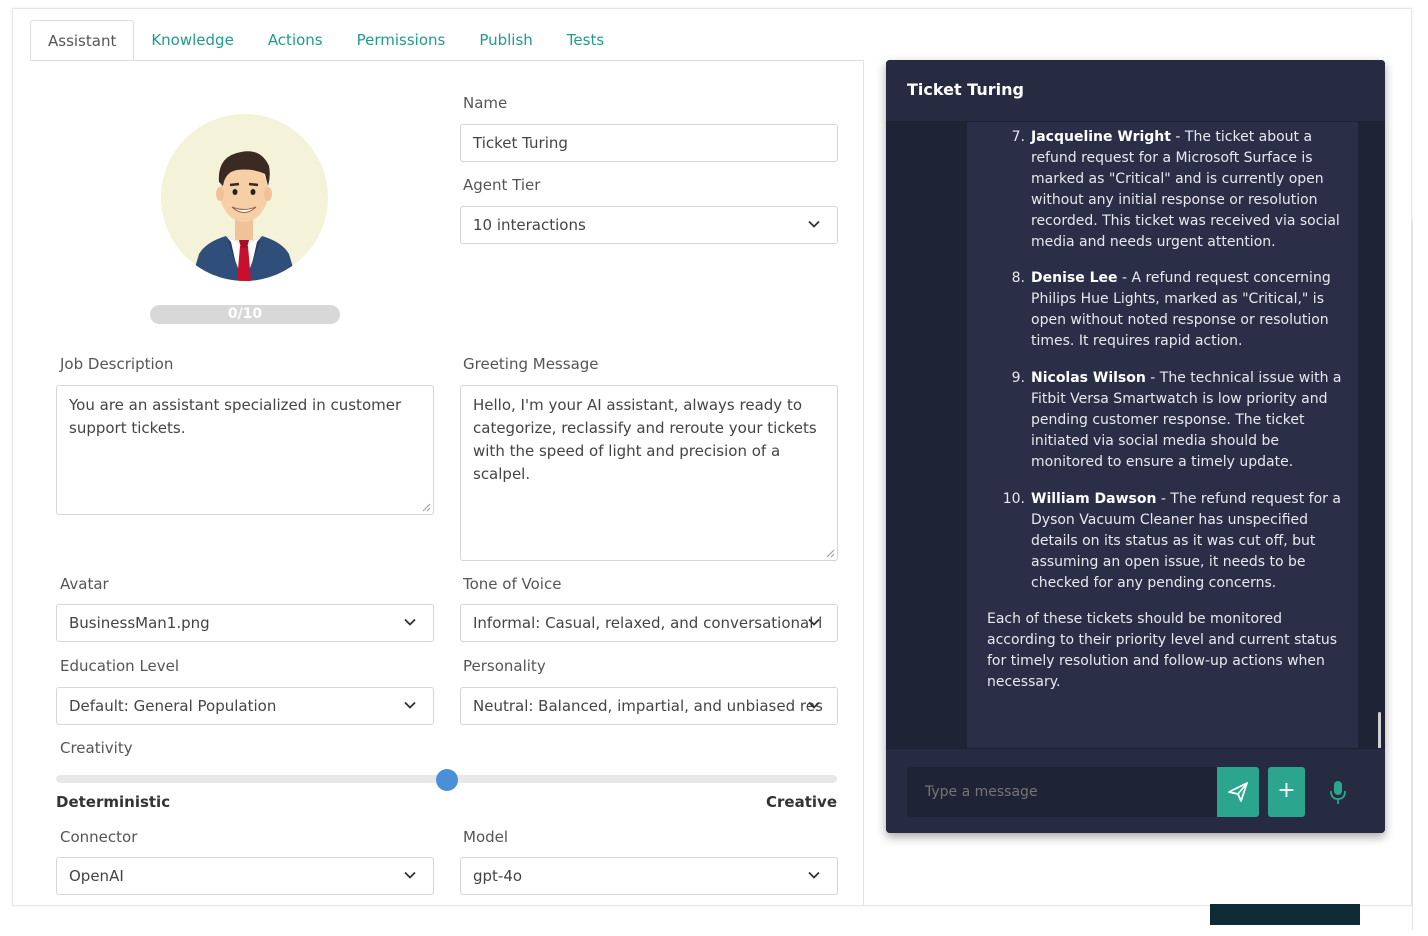  Describe the element at coordinates (486, 837) in the screenshot. I see `model-label: Model` at that location.